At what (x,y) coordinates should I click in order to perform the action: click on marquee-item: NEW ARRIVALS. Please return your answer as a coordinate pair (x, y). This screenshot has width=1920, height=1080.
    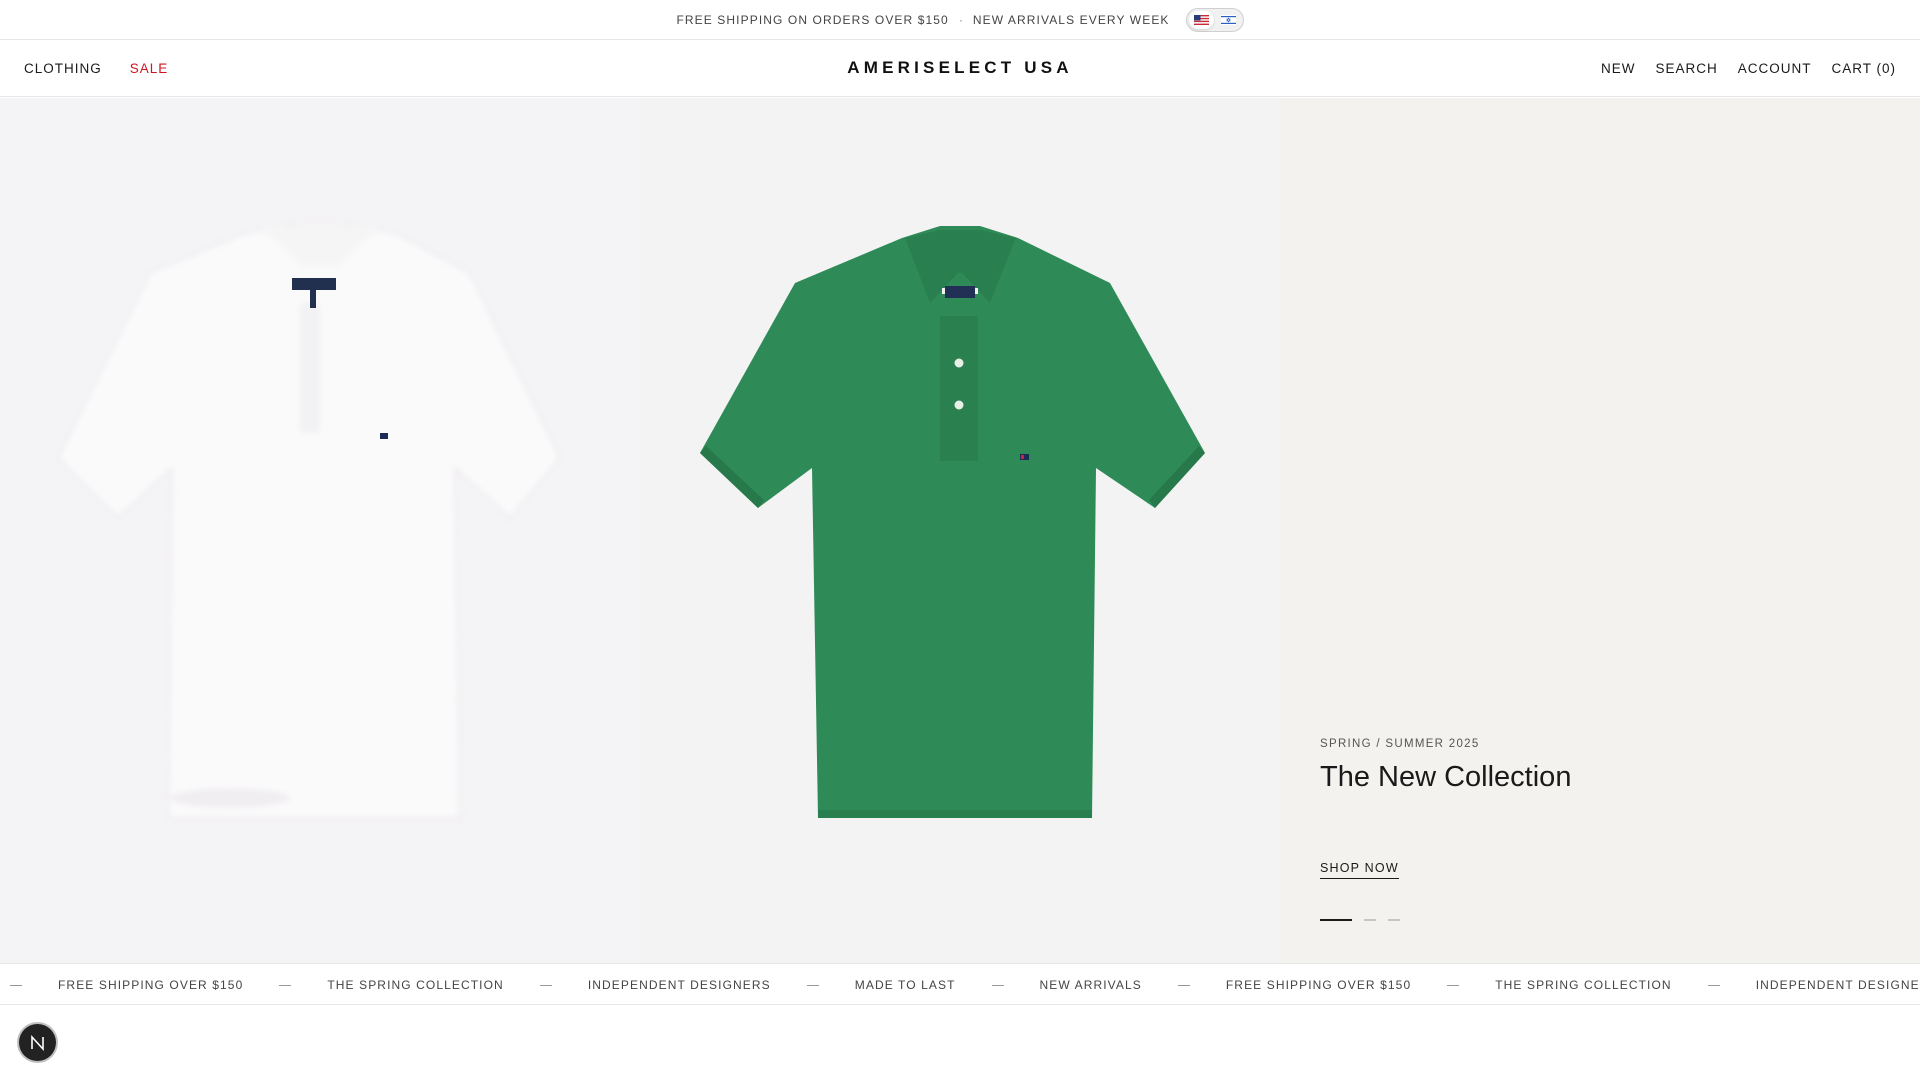
    Looking at the image, I should click on (1090, 985).